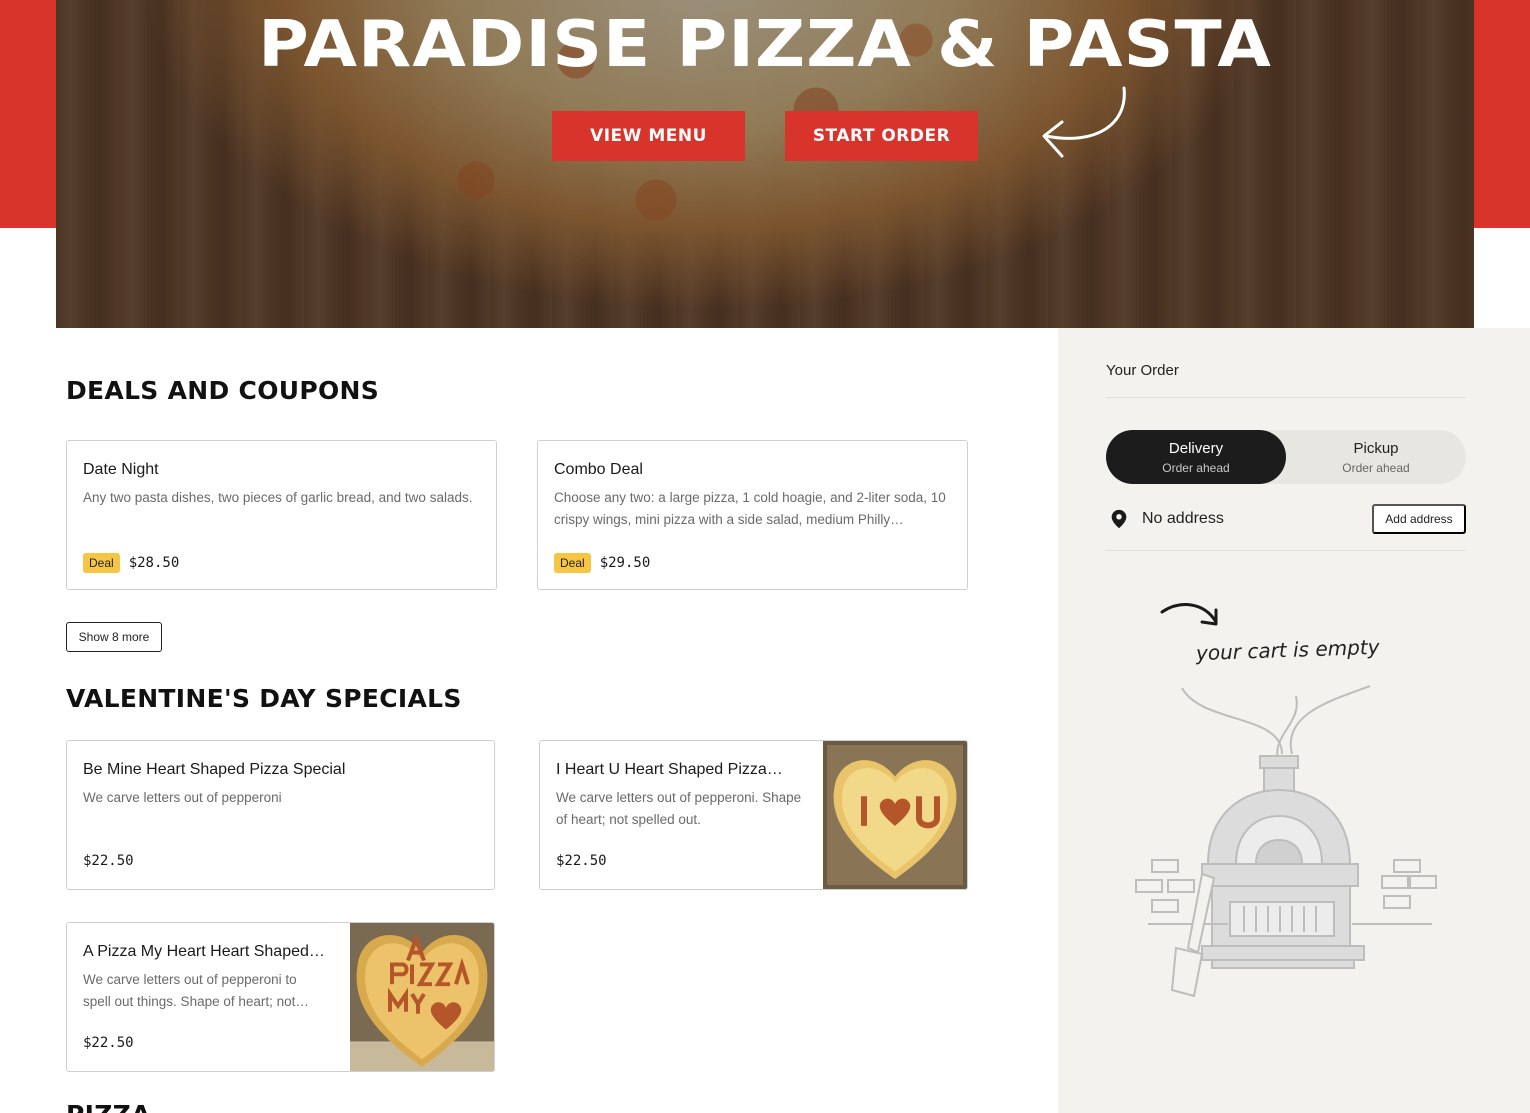  Describe the element at coordinates (1119, 519) in the screenshot. I see `location-pin-icon` at that location.